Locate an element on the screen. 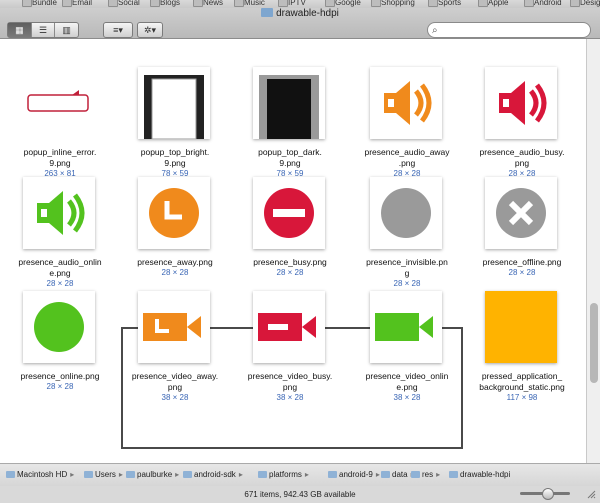  arrange-icon: ≡▾ is located at coordinates (118, 30).